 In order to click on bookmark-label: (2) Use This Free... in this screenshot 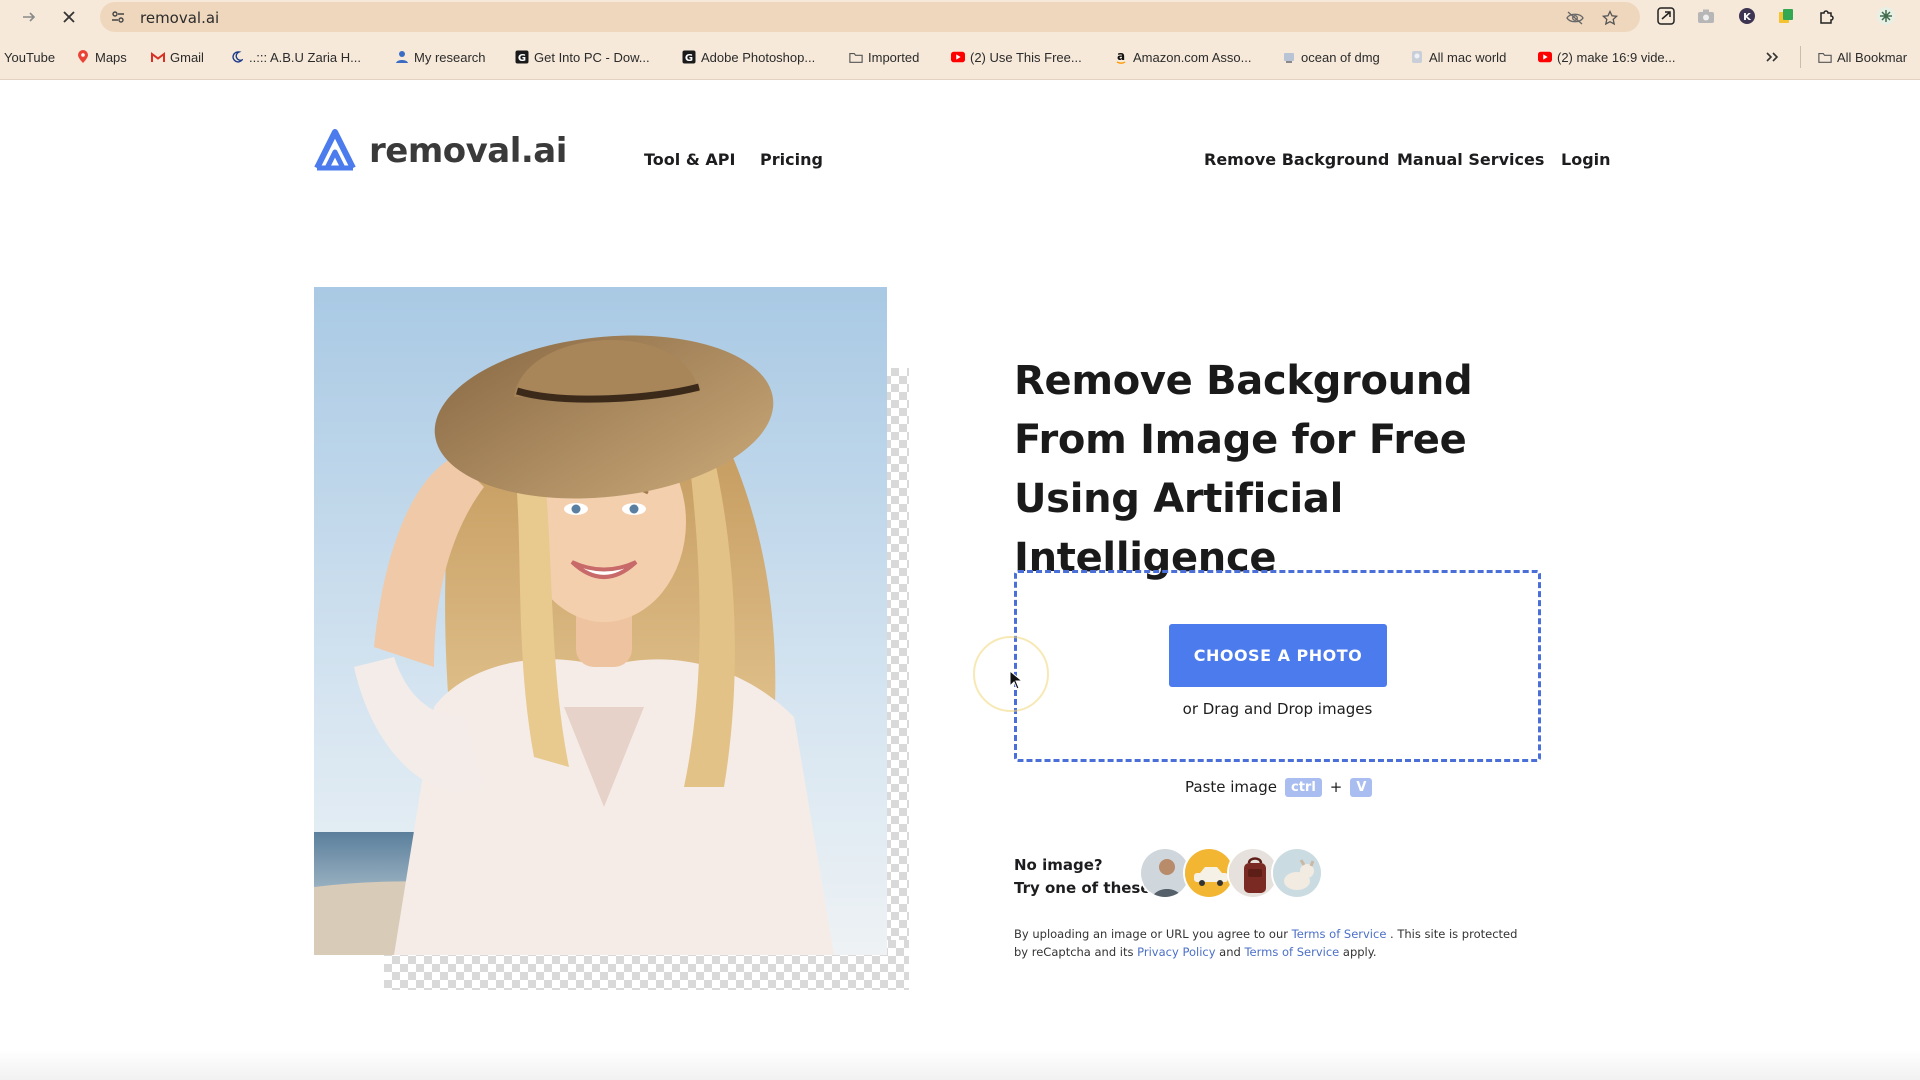, I will do `click(1026, 57)`.